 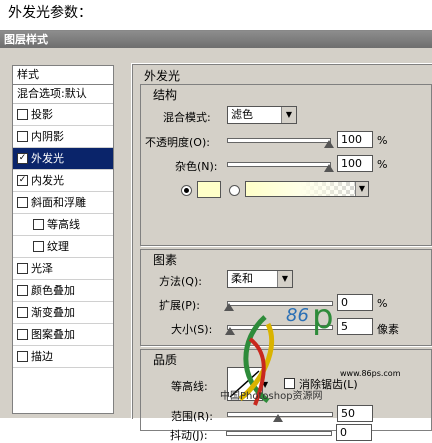 What do you see at coordinates (209, 189) in the screenshot?
I see `glow-color-swatch` at bounding box center [209, 189].